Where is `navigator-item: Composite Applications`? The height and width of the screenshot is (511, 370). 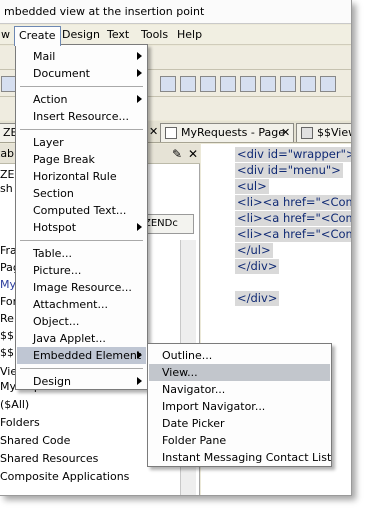 navigator-item: Composite Applications is located at coordinates (64, 476).